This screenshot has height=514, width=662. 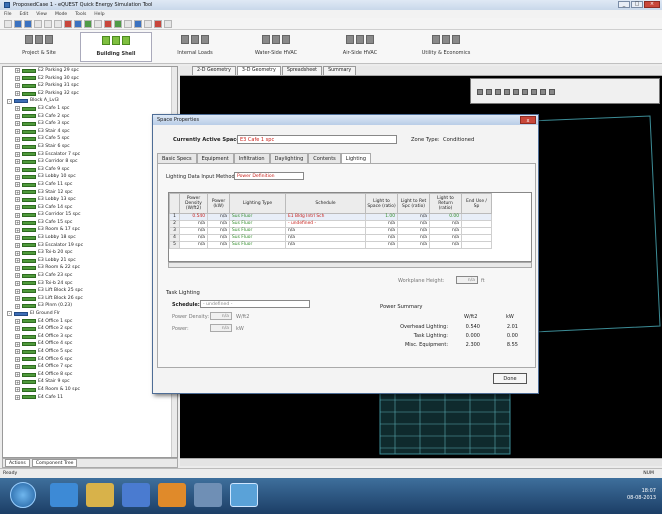 I want to click on grid-row: 3 n/a n/a Sus Fluor n/a n/a n/a n/a, so click(x=330, y=231).